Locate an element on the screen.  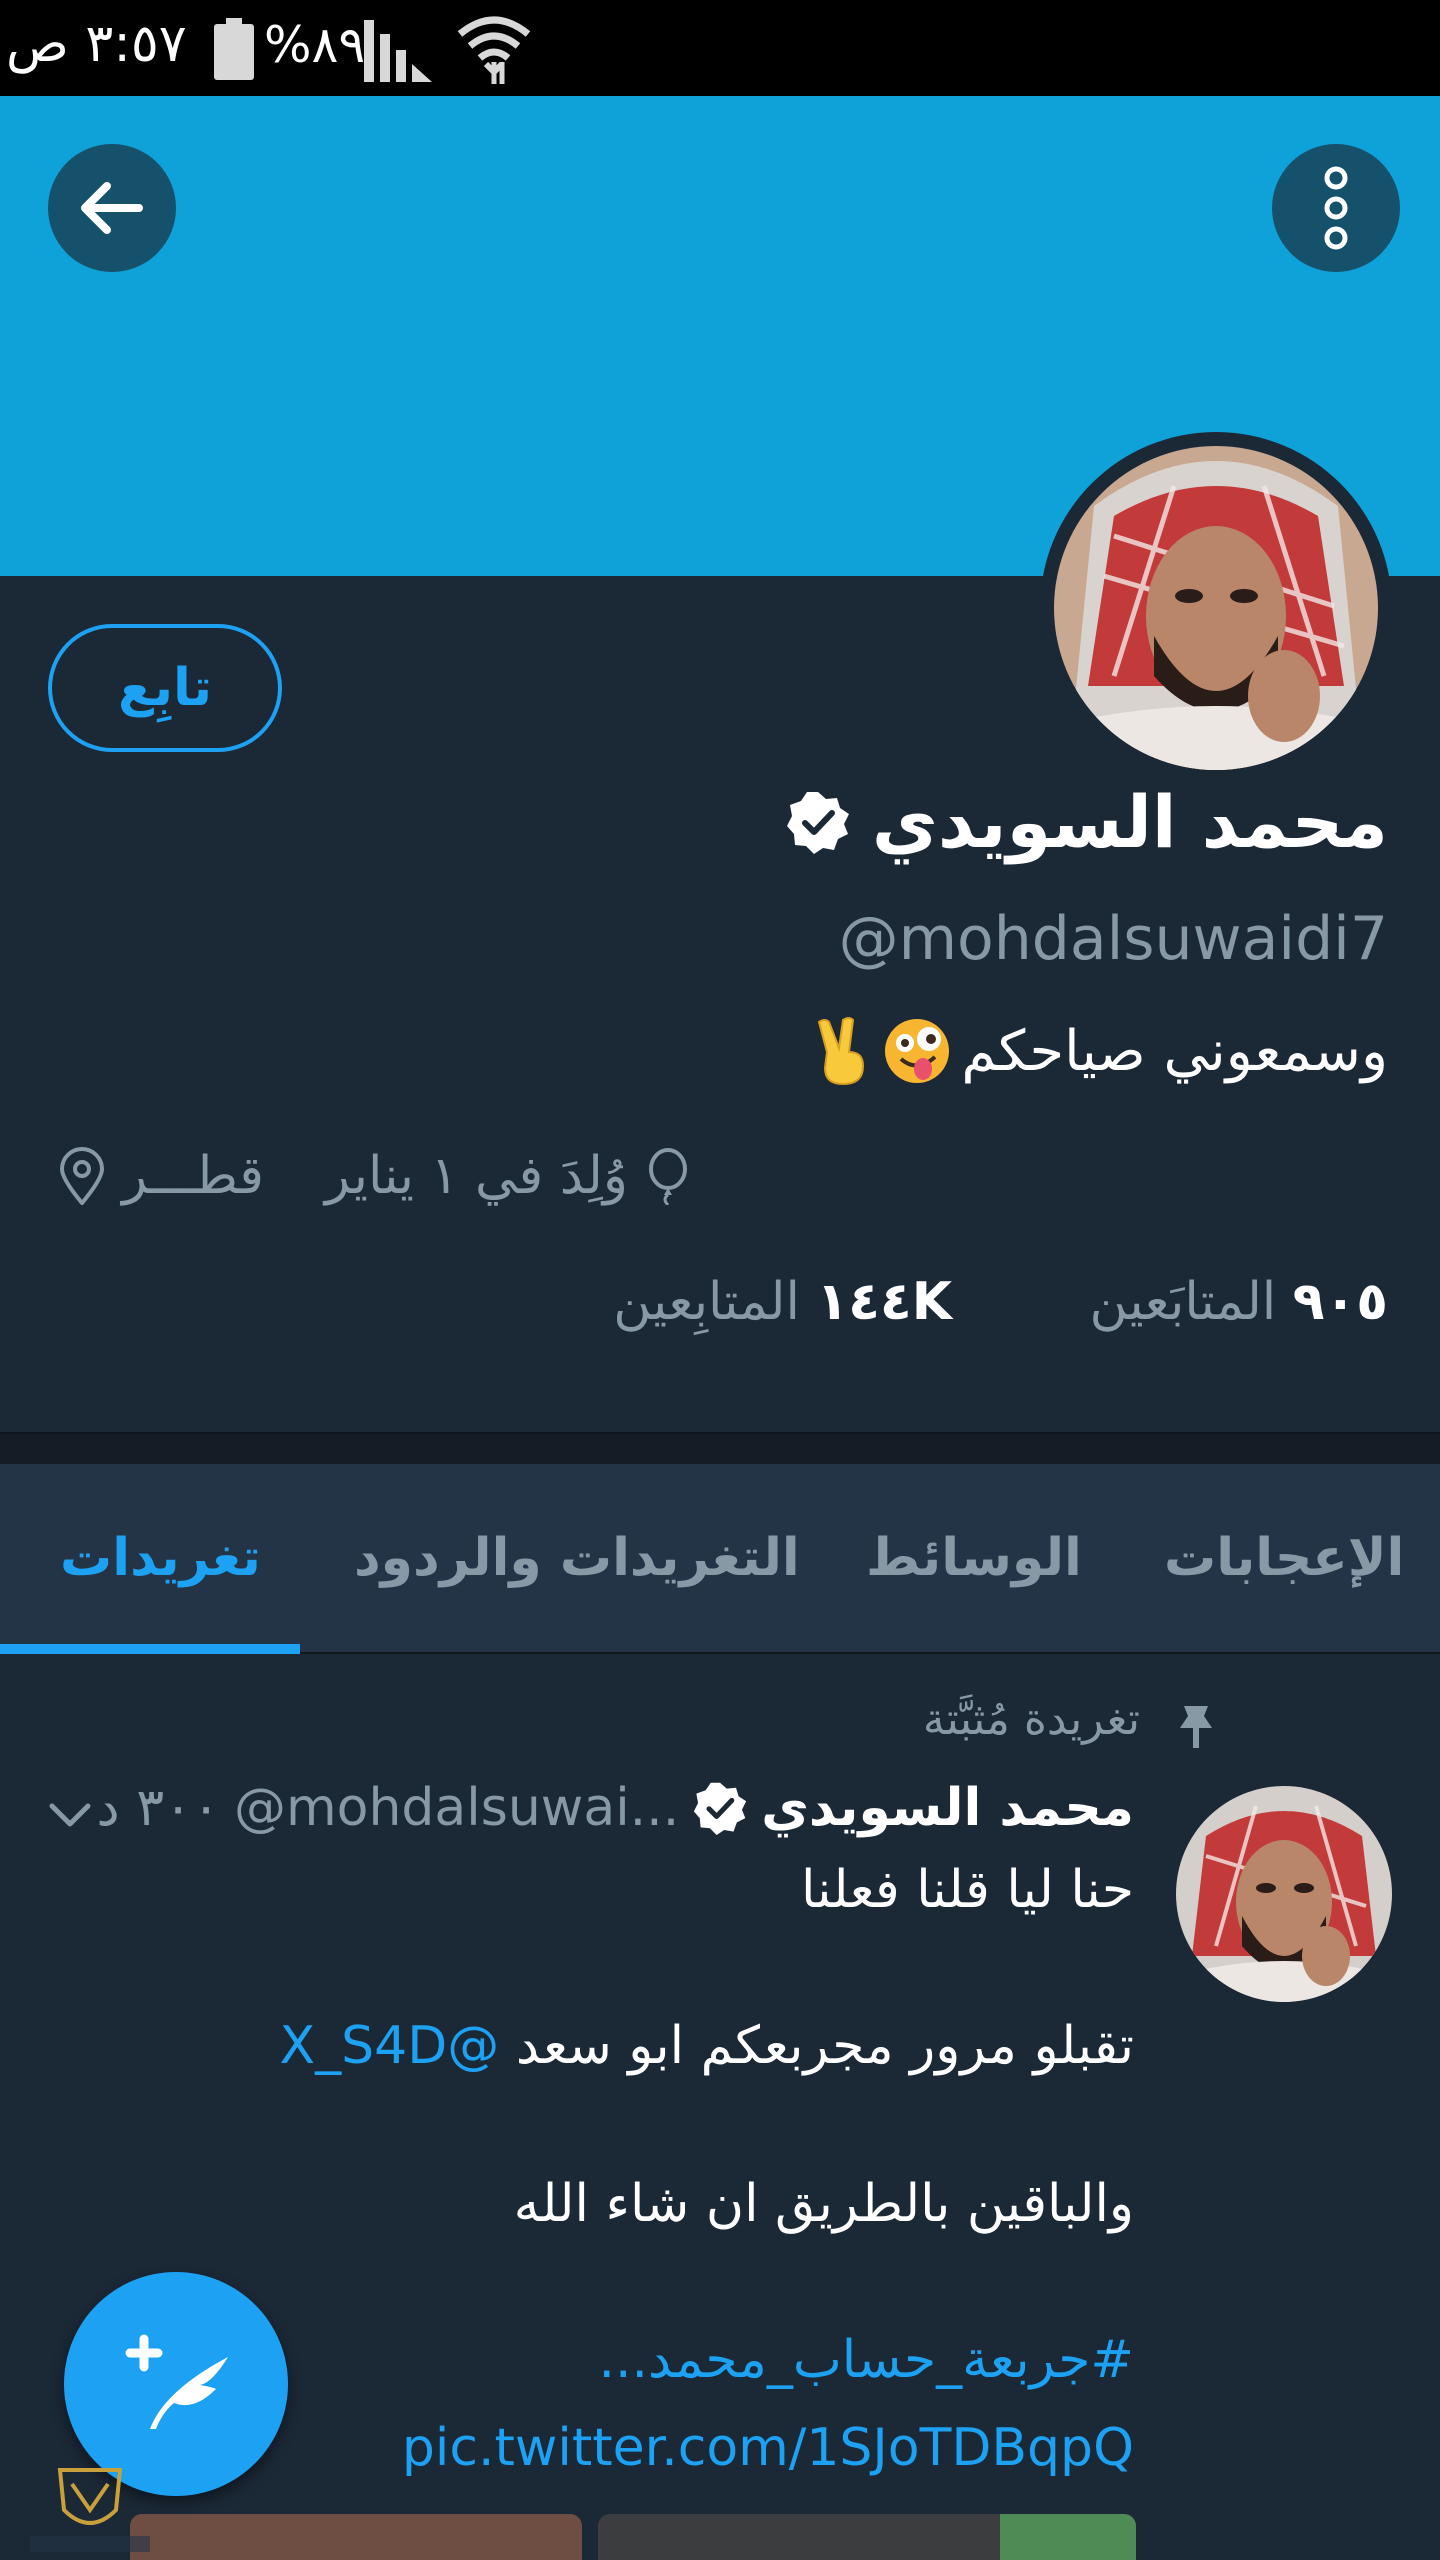
birthday-text: وُلِدَ في ١ يناير is located at coordinates (476, 1176).